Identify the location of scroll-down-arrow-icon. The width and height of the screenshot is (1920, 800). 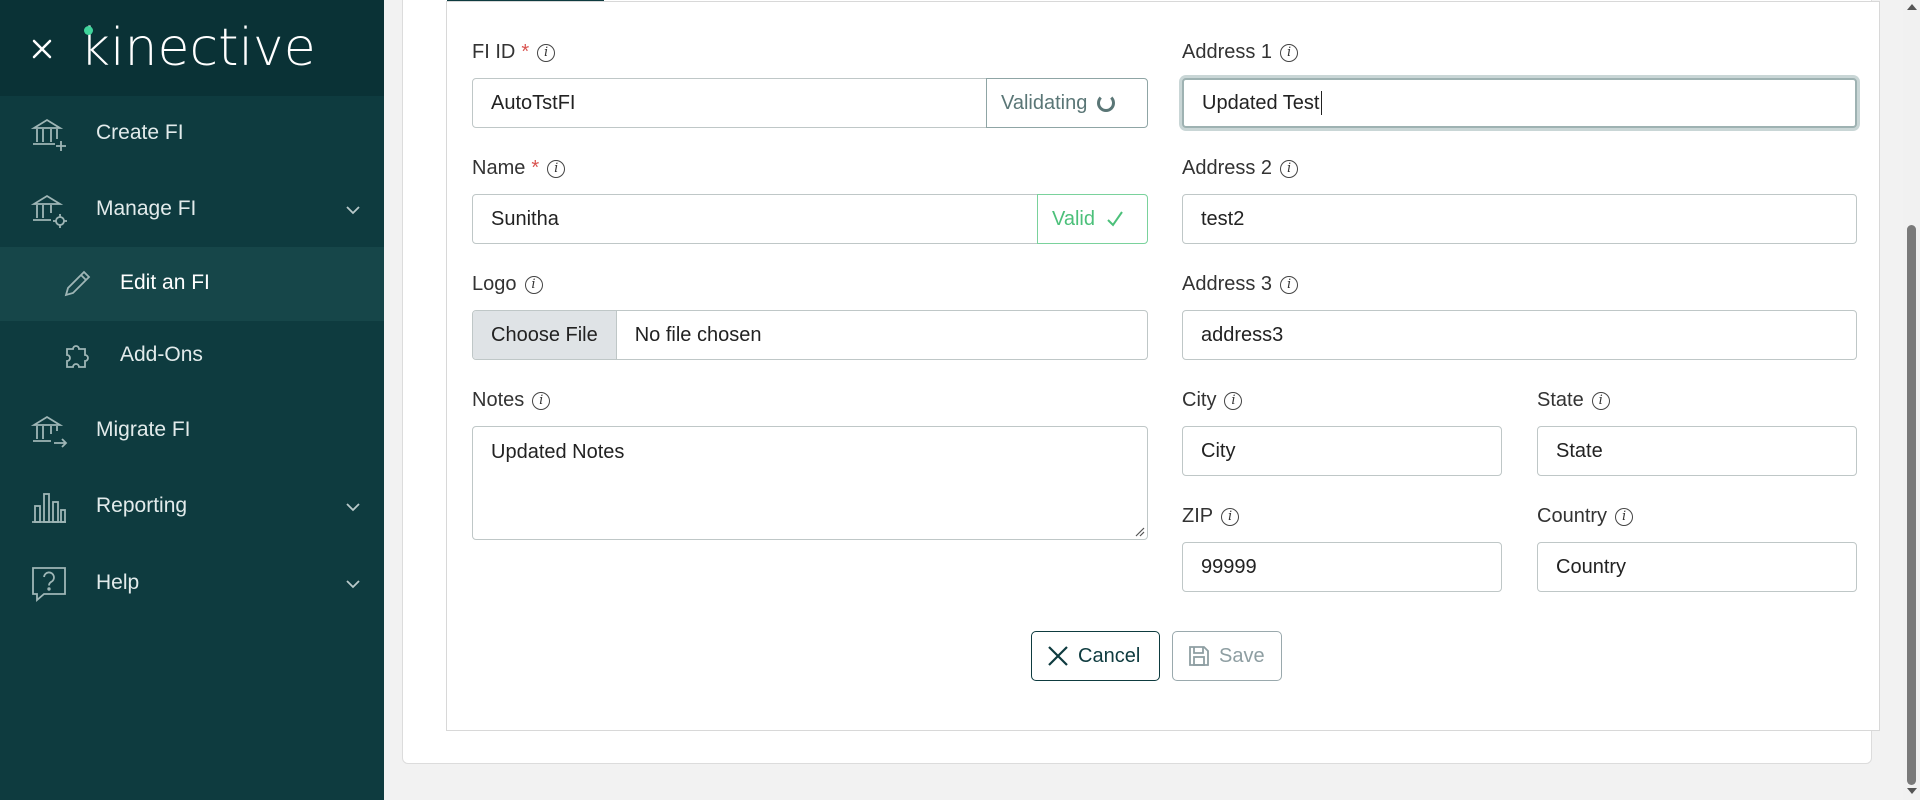
(1912, 791).